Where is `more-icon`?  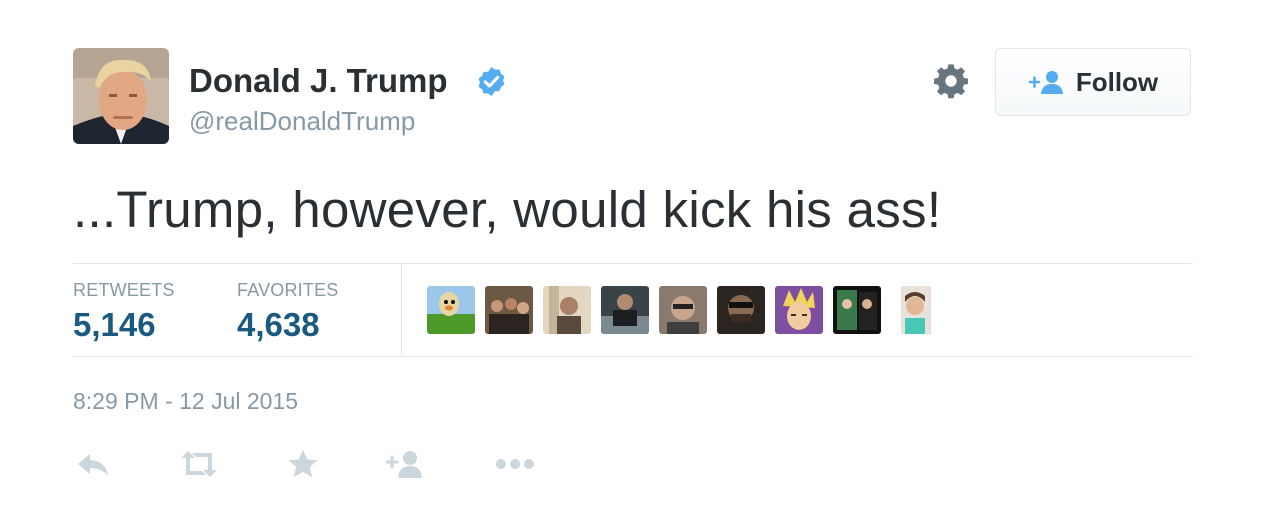 more-icon is located at coordinates (515, 464).